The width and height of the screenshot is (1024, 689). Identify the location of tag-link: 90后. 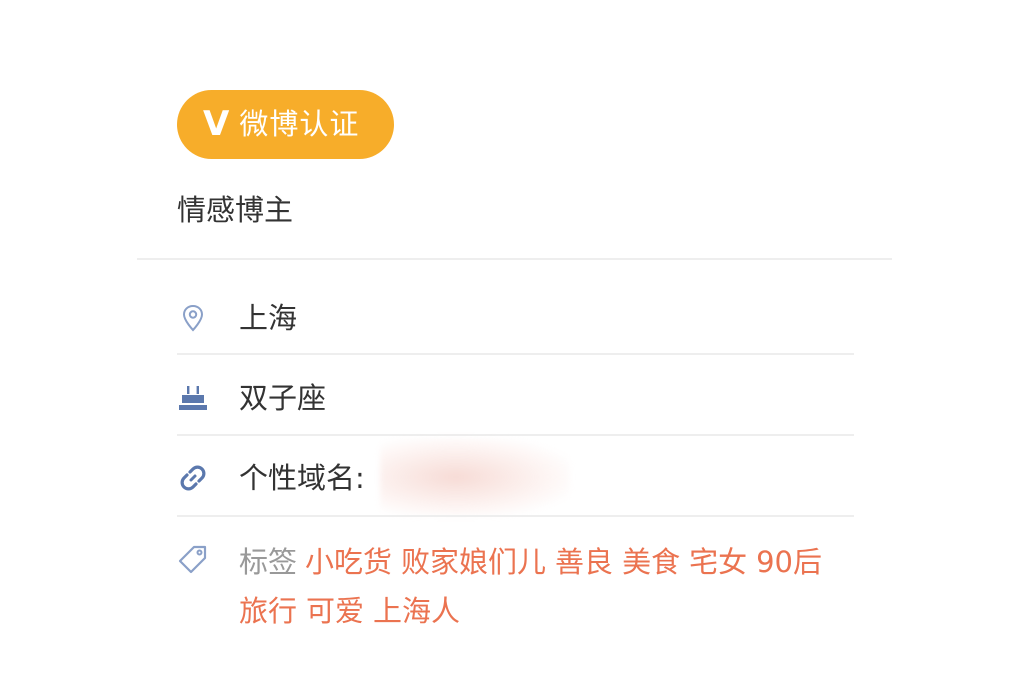
(789, 562).